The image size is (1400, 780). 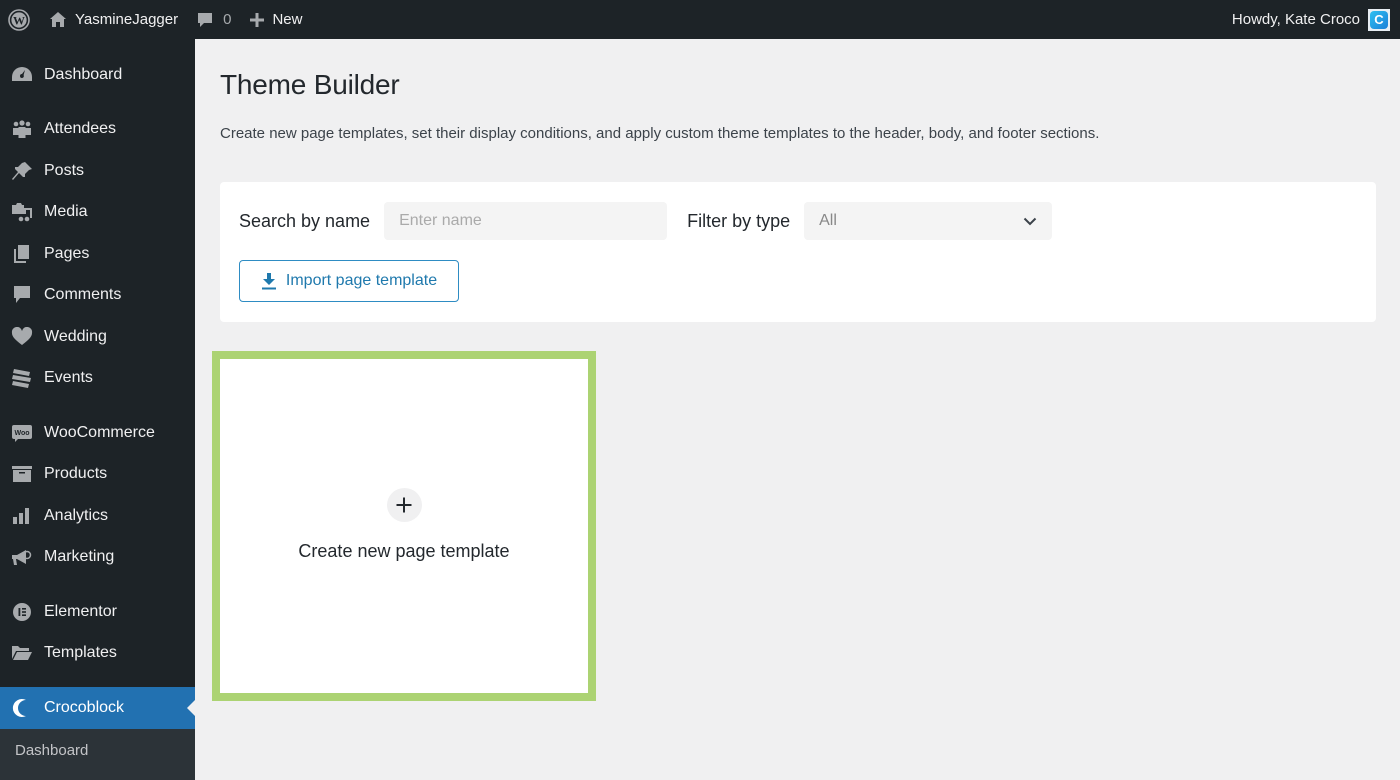 What do you see at coordinates (361, 280) in the screenshot?
I see `import-button-label: Import page template` at bounding box center [361, 280].